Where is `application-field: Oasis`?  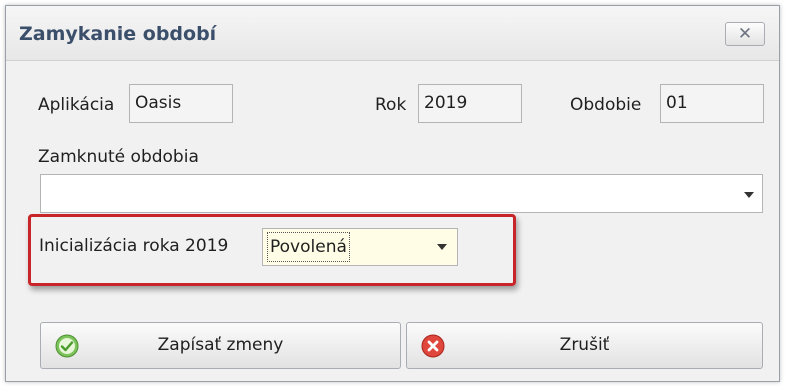
application-field: Oasis is located at coordinates (181, 103).